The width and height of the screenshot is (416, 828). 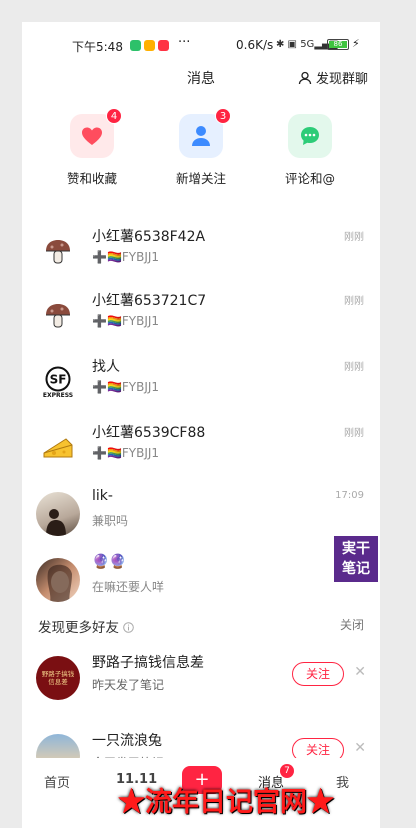 What do you see at coordinates (135, 45) in the screenshot?
I see `wechat-notification-icon` at bounding box center [135, 45].